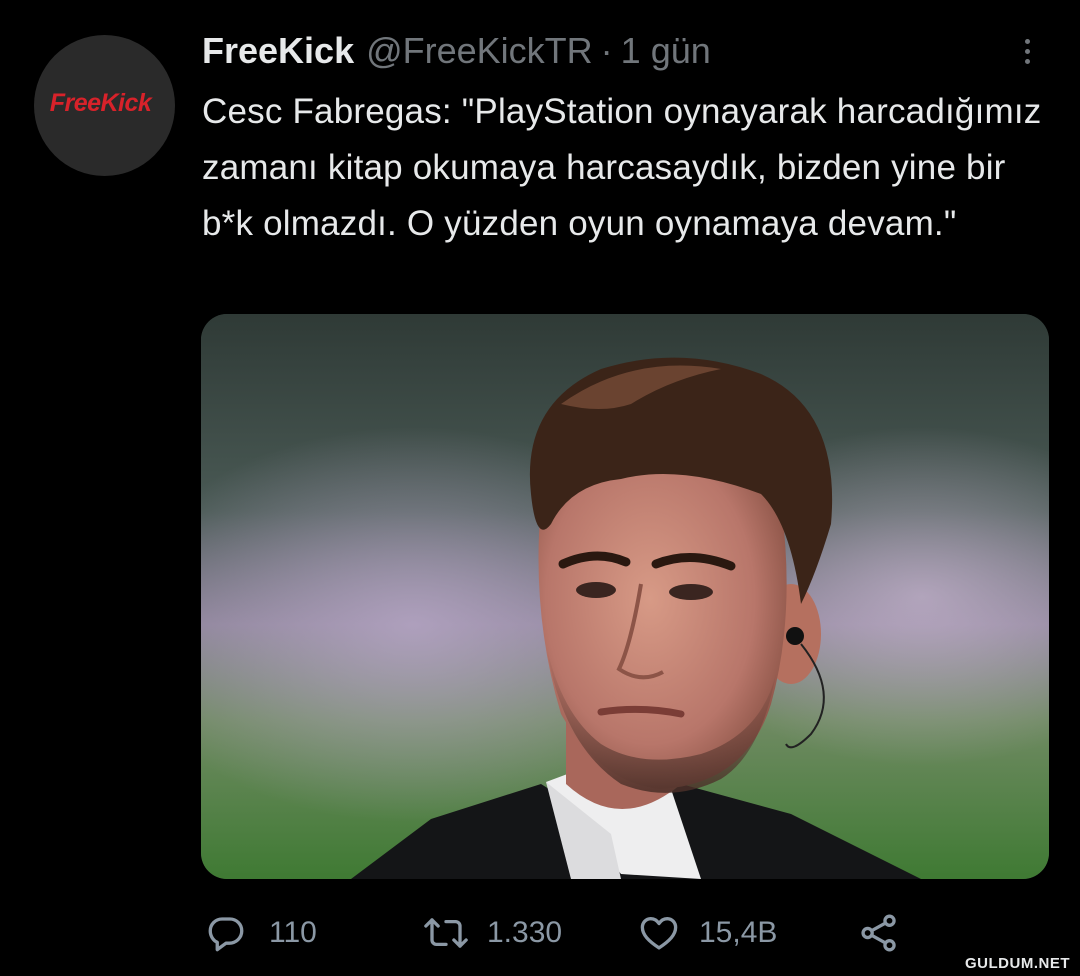 This screenshot has height=976, width=1080. What do you see at coordinates (479, 51) in the screenshot?
I see `user-handle: @FreeKickTR` at bounding box center [479, 51].